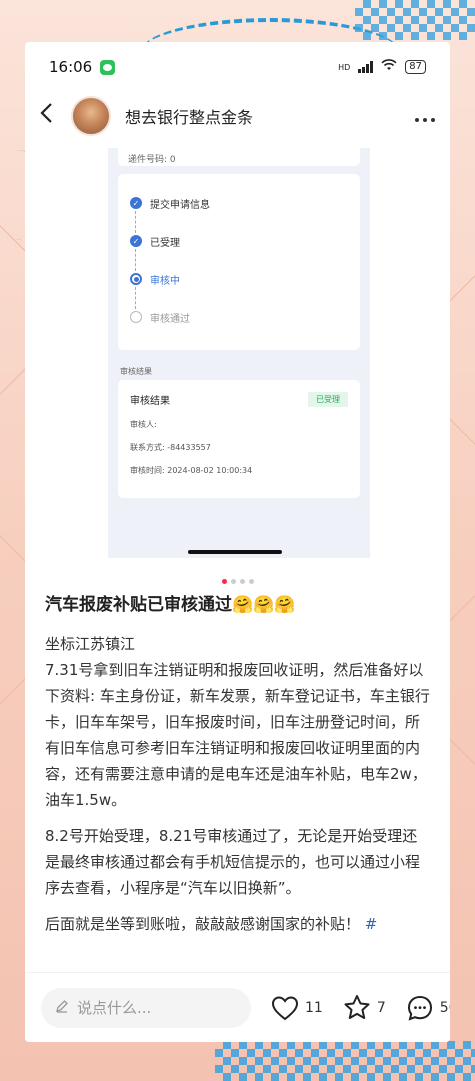  What do you see at coordinates (239, 284) in the screenshot?
I see `timeline-step: 审核中` at bounding box center [239, 284].